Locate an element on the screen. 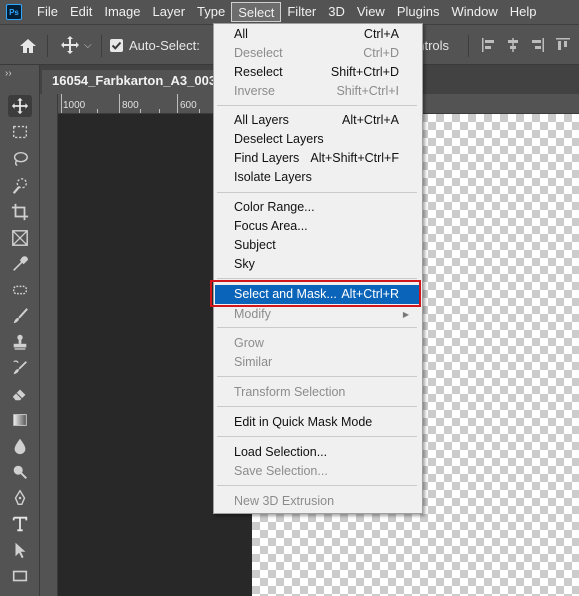  home-icon is located at coordinates (28, 46).